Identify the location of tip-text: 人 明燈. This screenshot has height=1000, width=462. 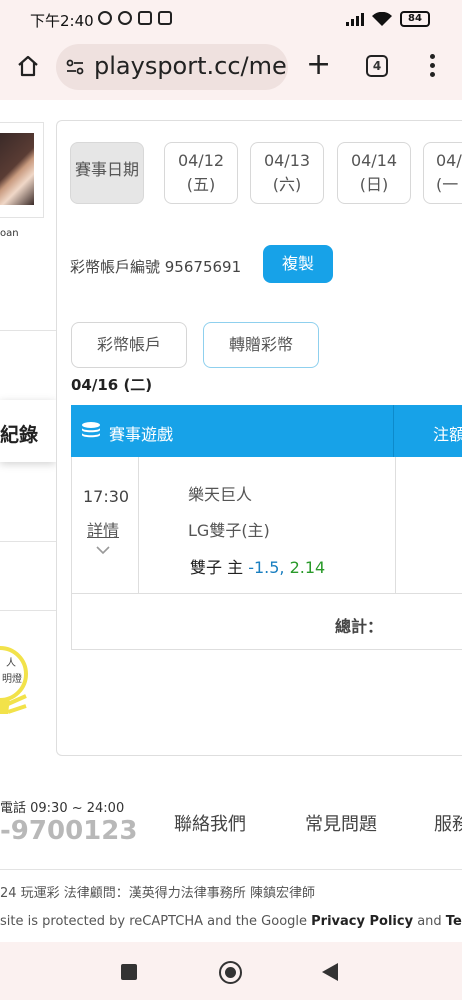
(12, 671).